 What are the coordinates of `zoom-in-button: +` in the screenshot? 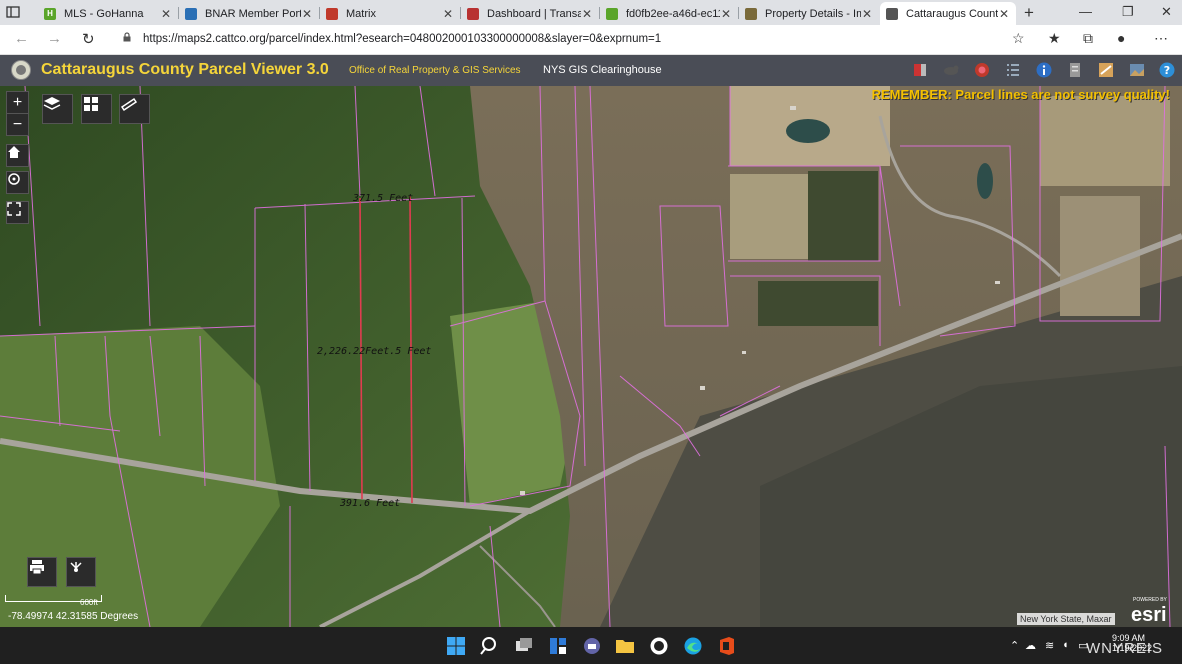 It's located at (17, 102).